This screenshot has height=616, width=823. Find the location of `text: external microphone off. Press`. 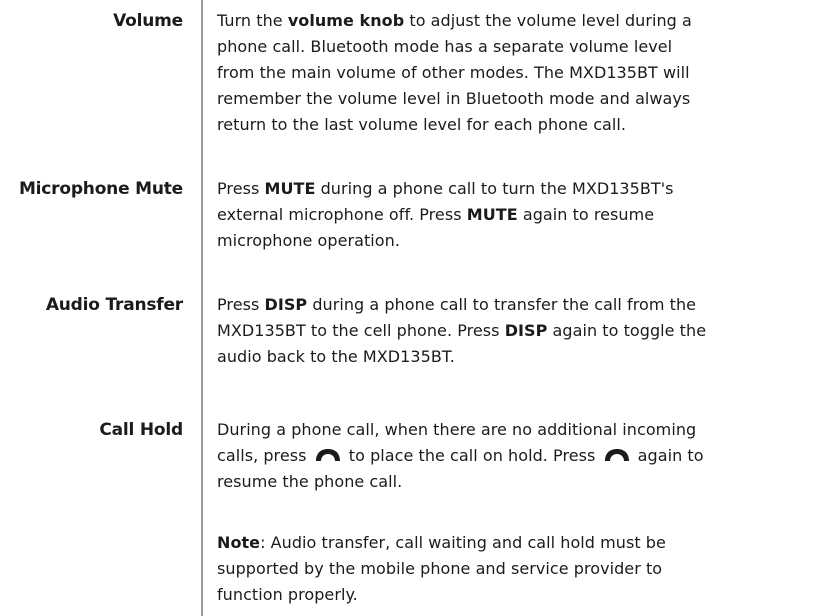

text: external microphone off. Press is located at coordinates (342, 214).